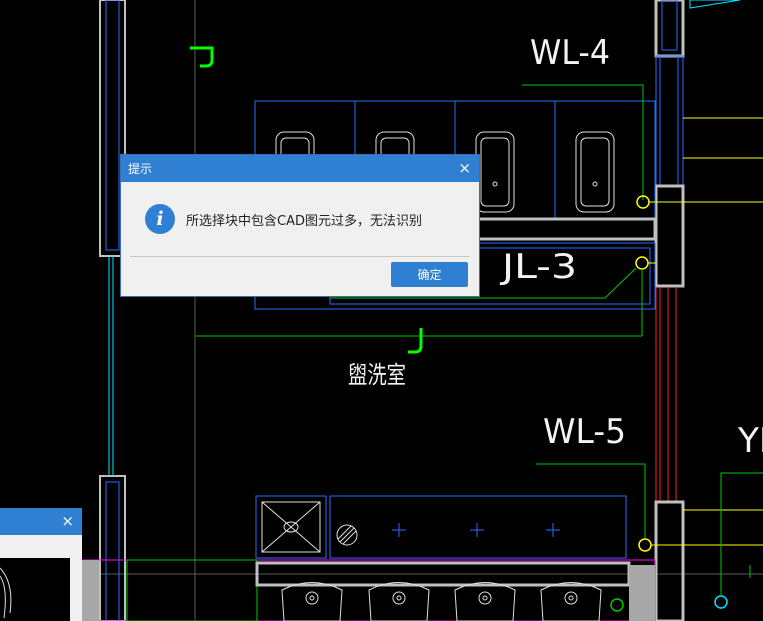  Describe the element at coordinates (669, 29) in the screenshot. I see `wall-right-top` at that location.